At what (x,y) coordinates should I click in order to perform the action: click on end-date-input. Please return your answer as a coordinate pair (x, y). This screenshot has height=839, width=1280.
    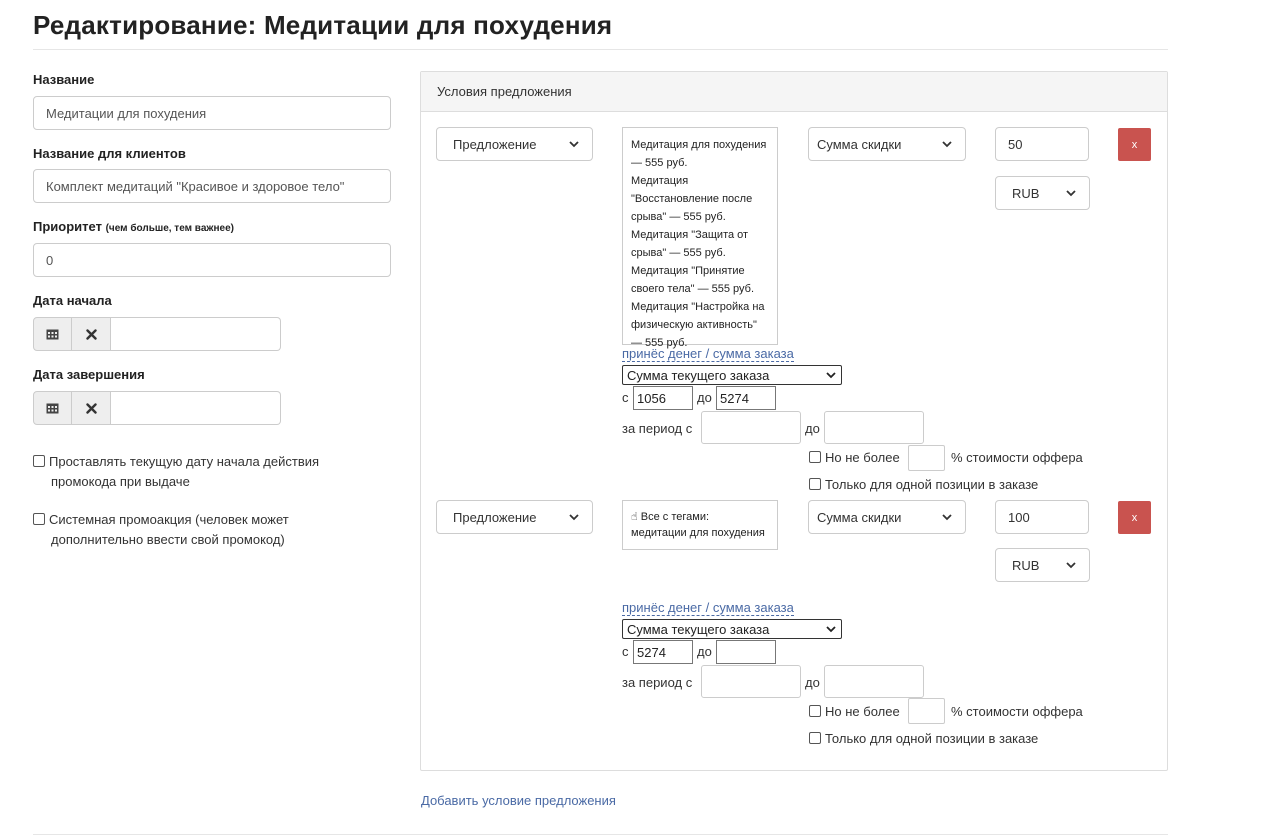
    Looking at the image, I should click on (196, 408).